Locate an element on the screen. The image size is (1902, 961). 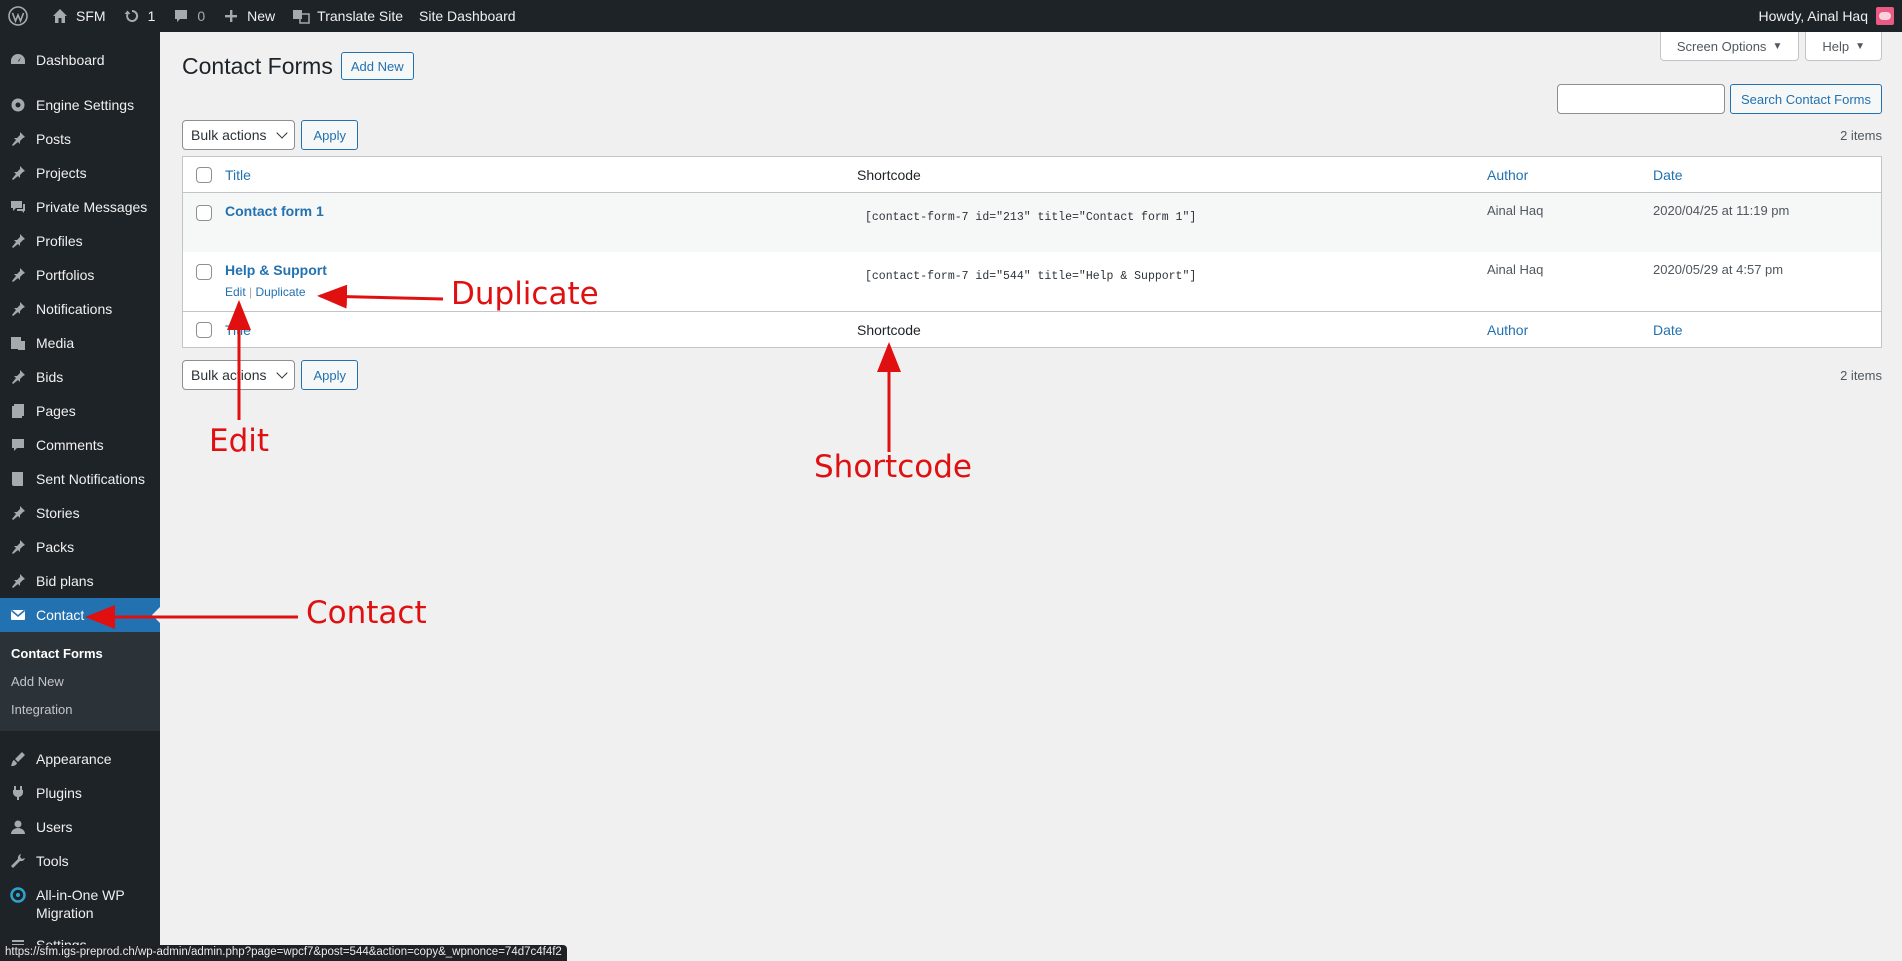
greeting: Howdy, Ainal Haq is located at coordinates (1813, 16).